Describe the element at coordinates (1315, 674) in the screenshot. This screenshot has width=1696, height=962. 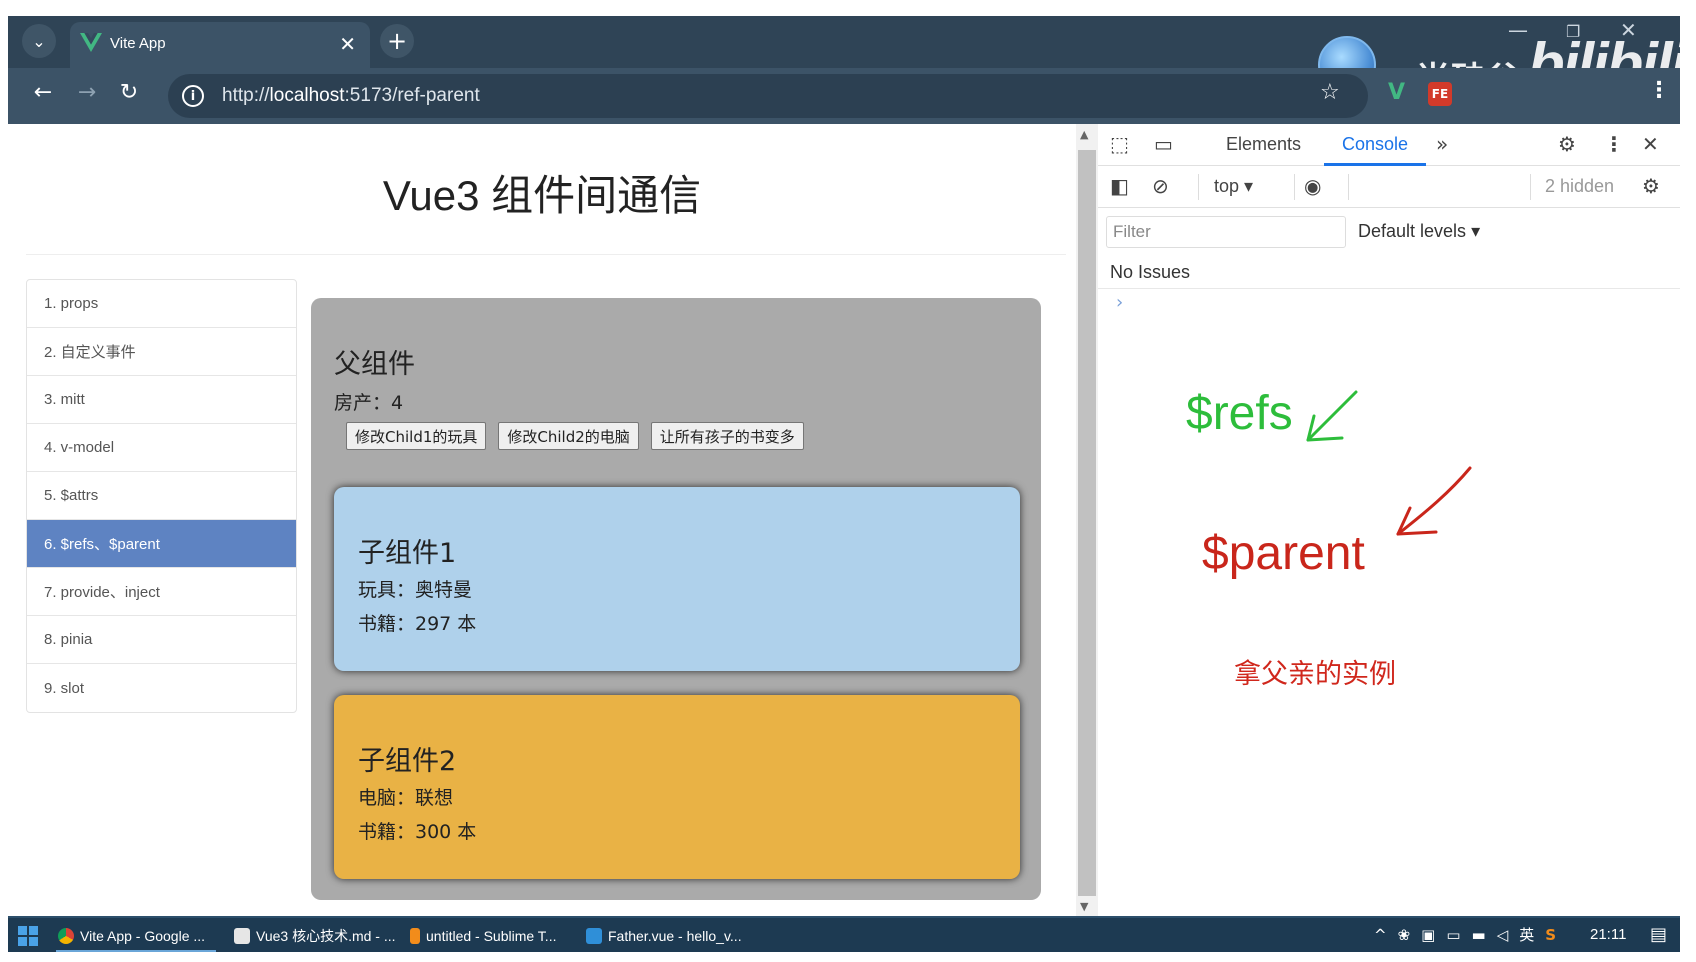
I see `annotation-note: 拿父亲的实例` at that location.